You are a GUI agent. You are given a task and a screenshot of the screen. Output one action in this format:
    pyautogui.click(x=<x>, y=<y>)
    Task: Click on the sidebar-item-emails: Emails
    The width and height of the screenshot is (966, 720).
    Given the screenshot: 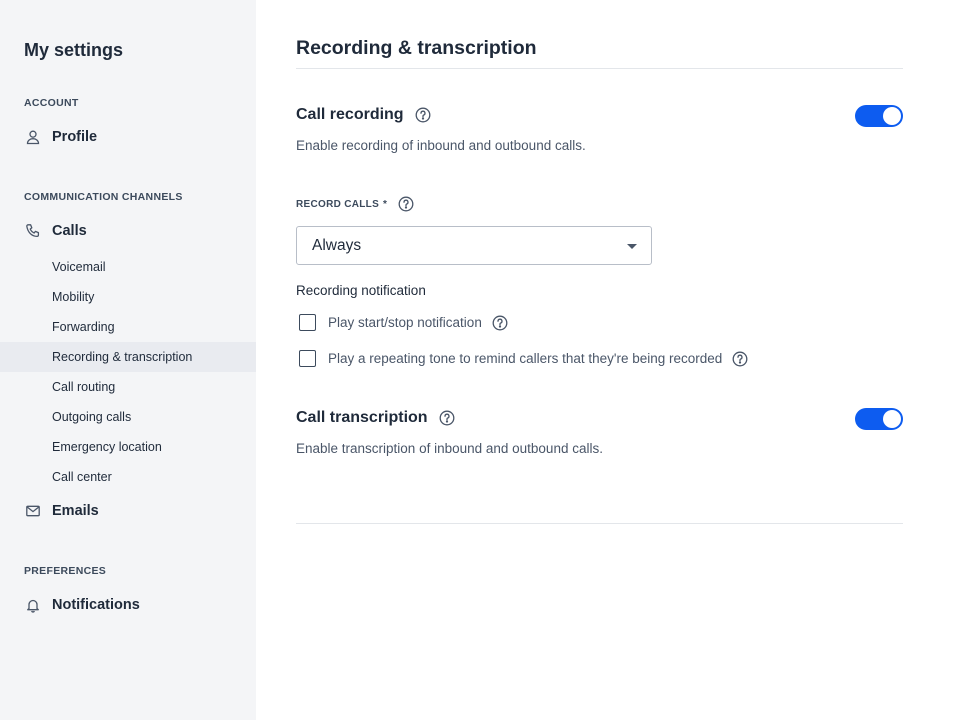 What is the action you would take?
    pyautogui.click(x=61, y=511)
    